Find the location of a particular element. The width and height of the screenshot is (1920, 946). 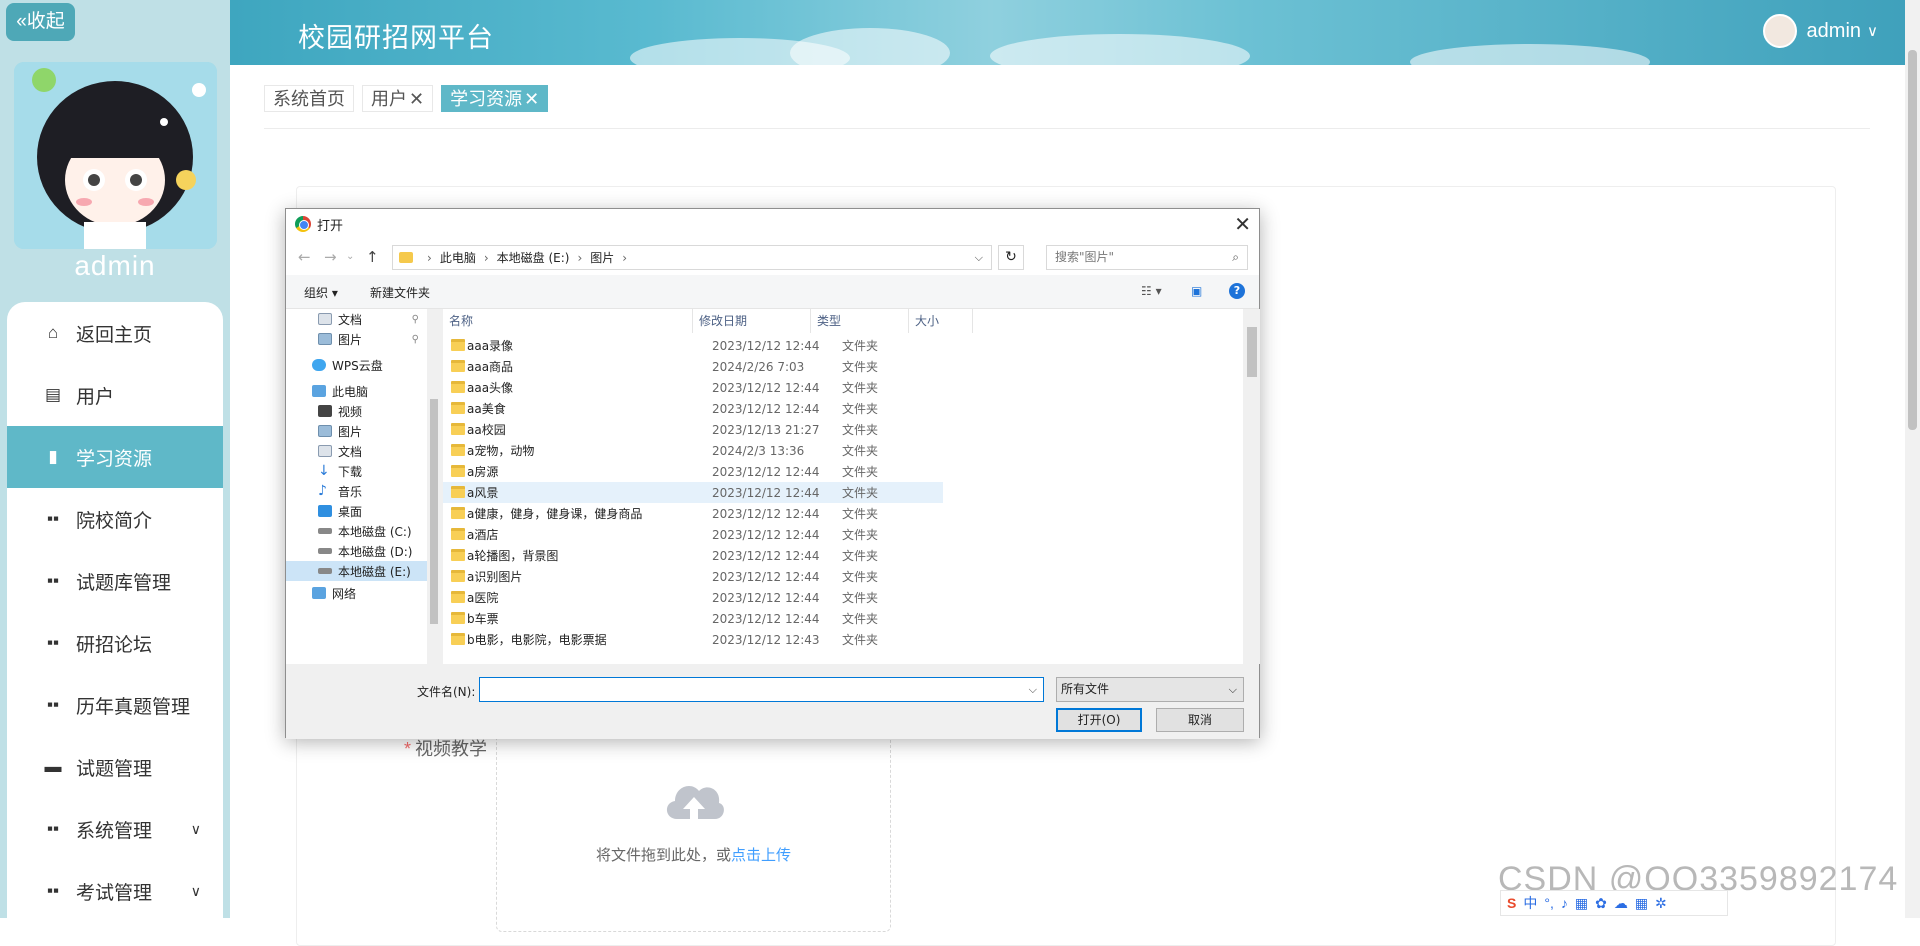

grid-icon: ▦ is located at coordinates (1641, 903).